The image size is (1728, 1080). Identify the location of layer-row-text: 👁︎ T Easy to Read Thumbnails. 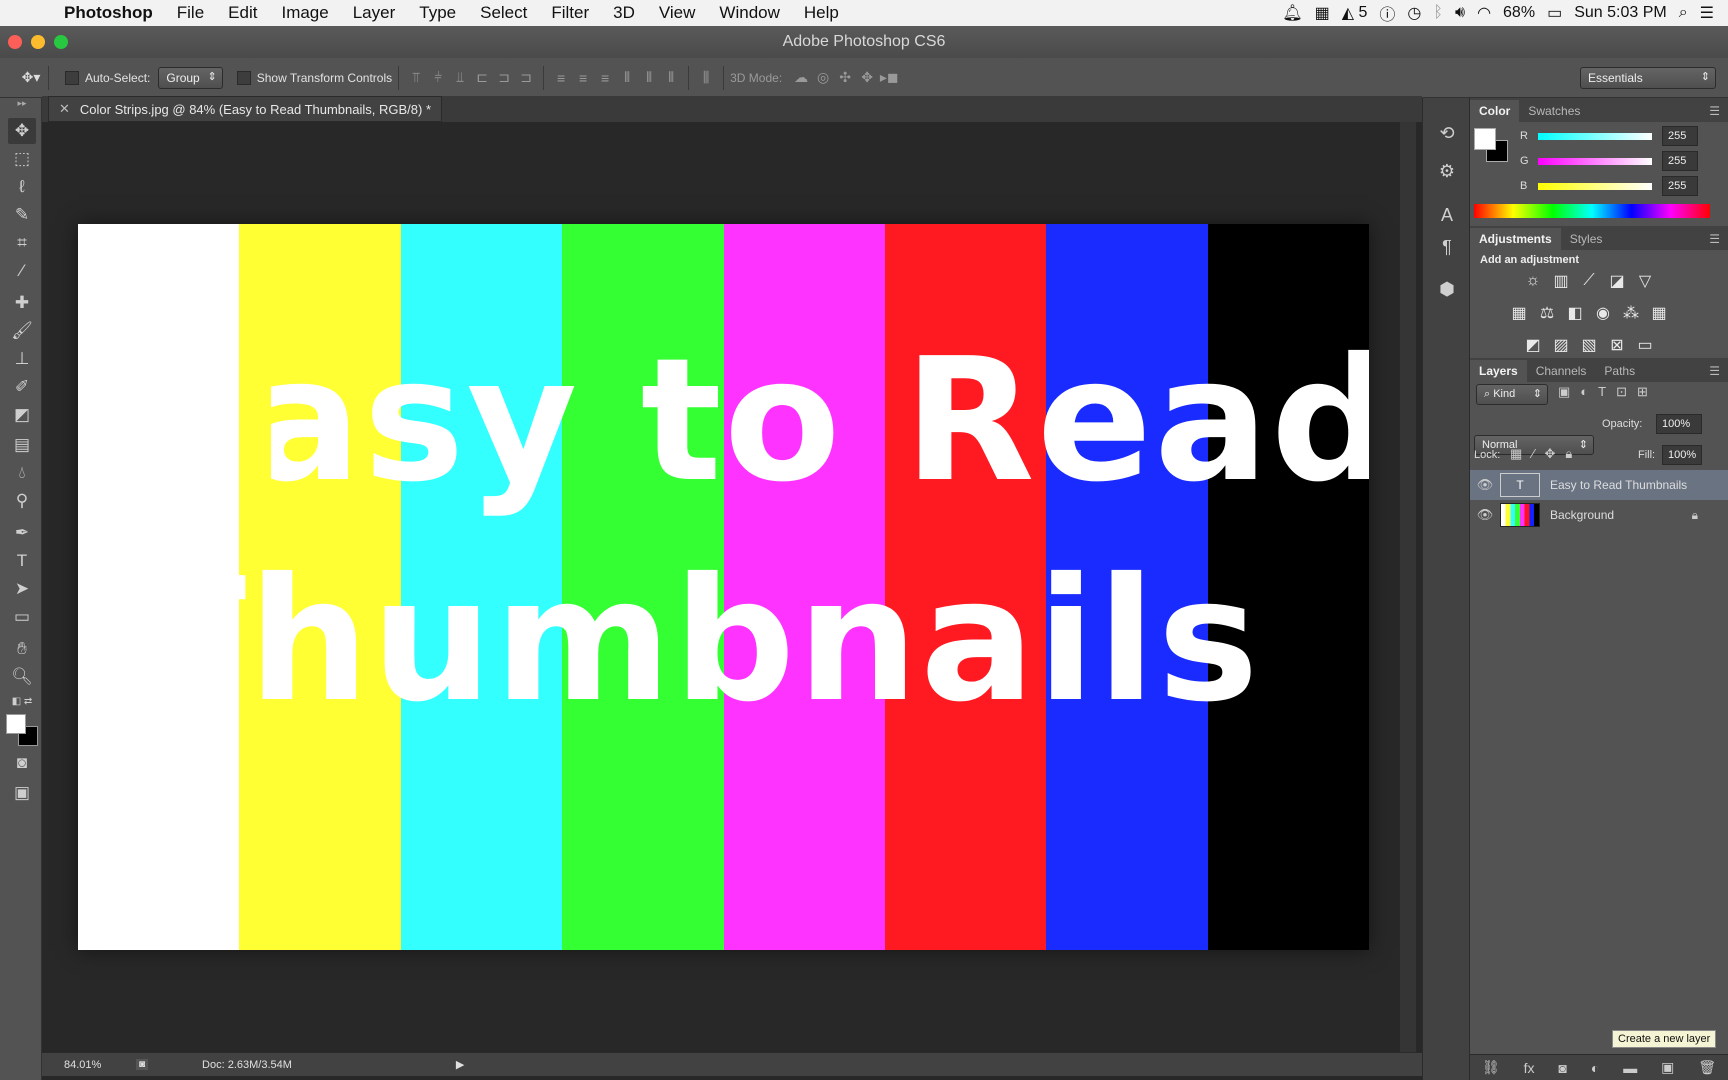
(1599, 485).